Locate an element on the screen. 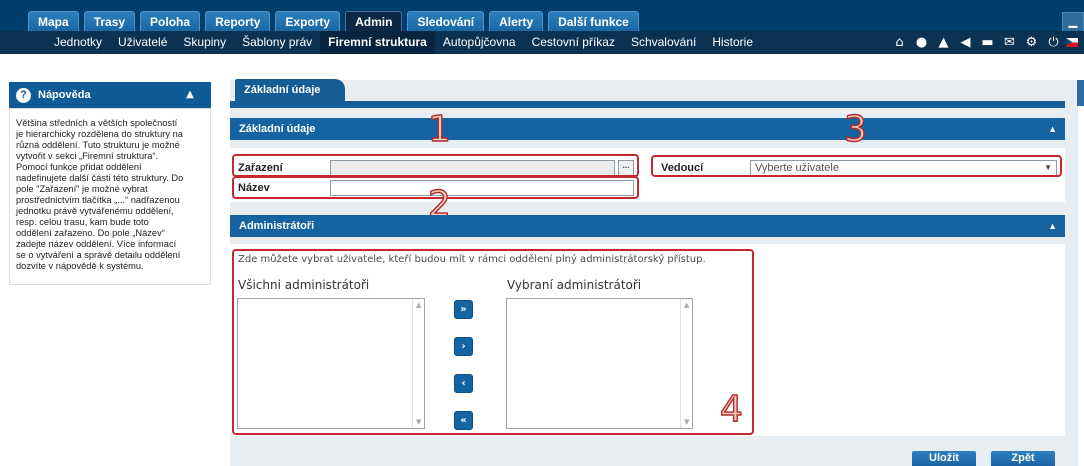  subnav-sablony-prav: Šablony práv is located at coordinates (277, 42).